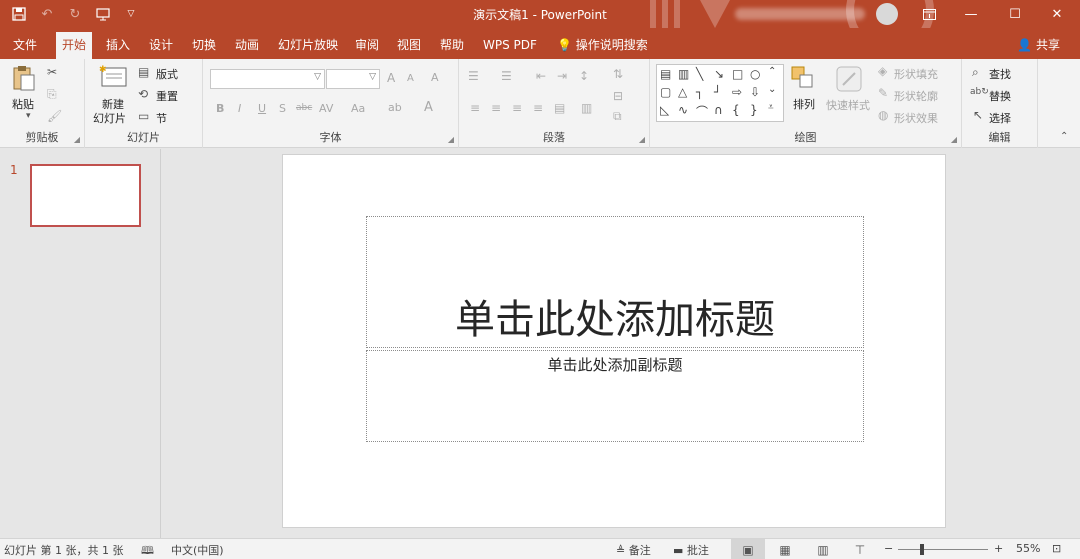  I want to click on tab-animations: 动画, so click(247, 45).